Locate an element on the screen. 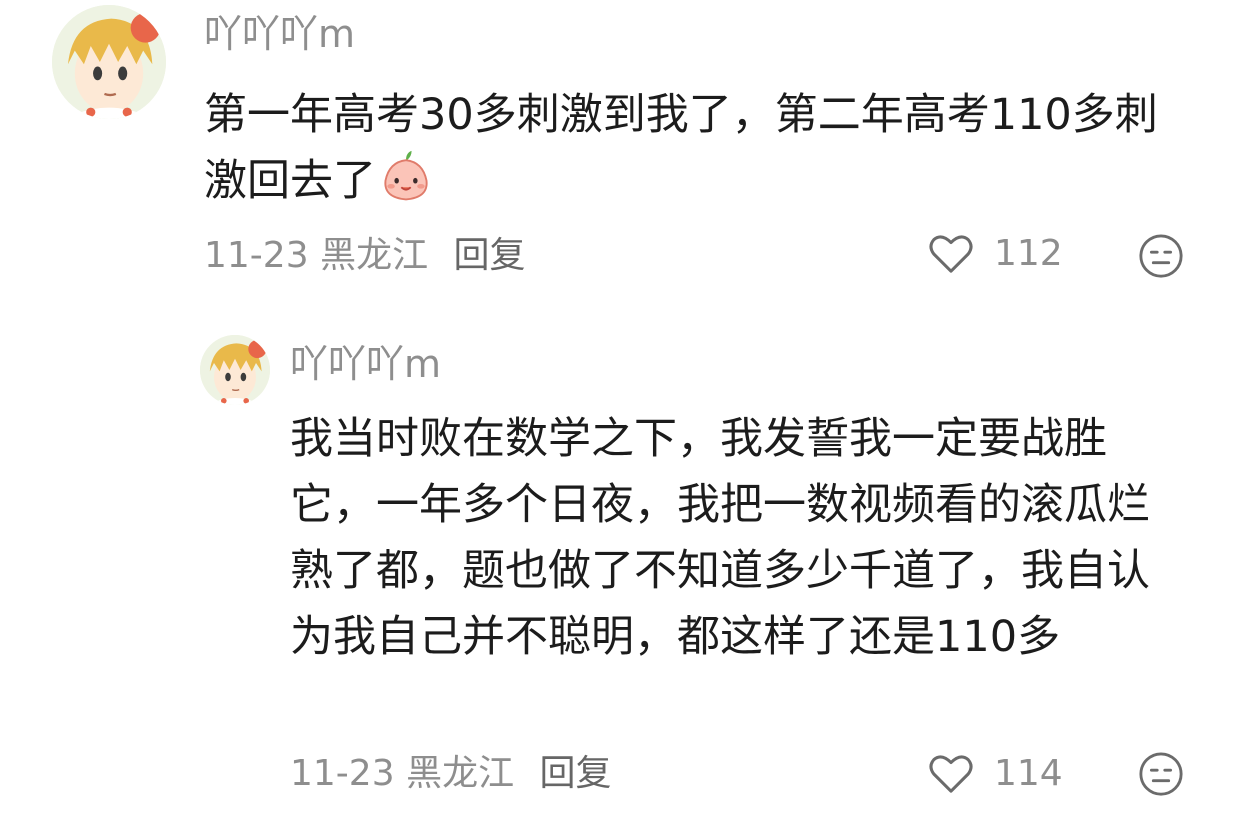 The image size is (1260, 832). like-count: 114 is located at coordinates (1028, 773).